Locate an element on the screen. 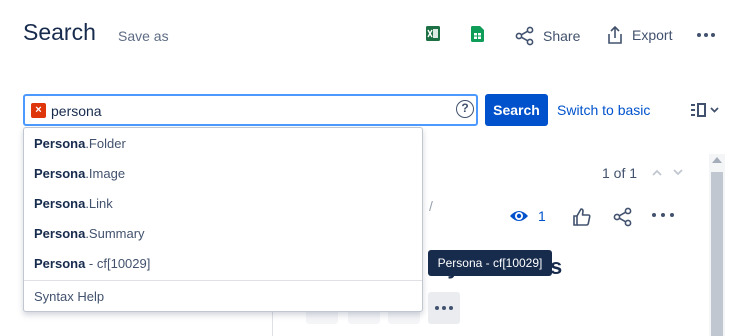  dropdown-divider is located at coordinates (223, 280).